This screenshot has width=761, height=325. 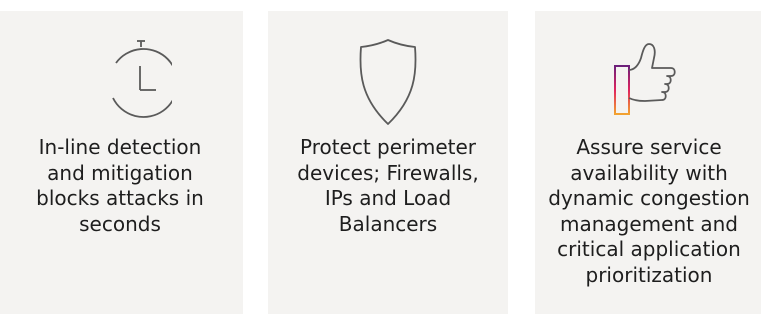 I want to click on feature-line: devices; Firewalls,, so click(x=388, y=172).